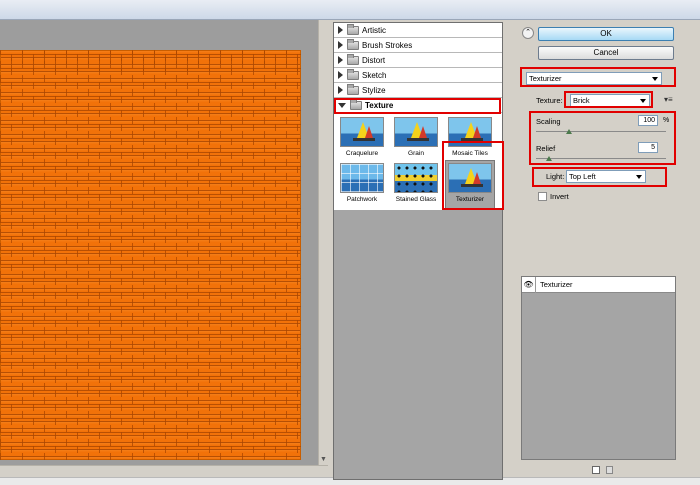  Describe the element at coordinates (374, 75) in the screenshot. I see `category-label: Sketch` at that location.